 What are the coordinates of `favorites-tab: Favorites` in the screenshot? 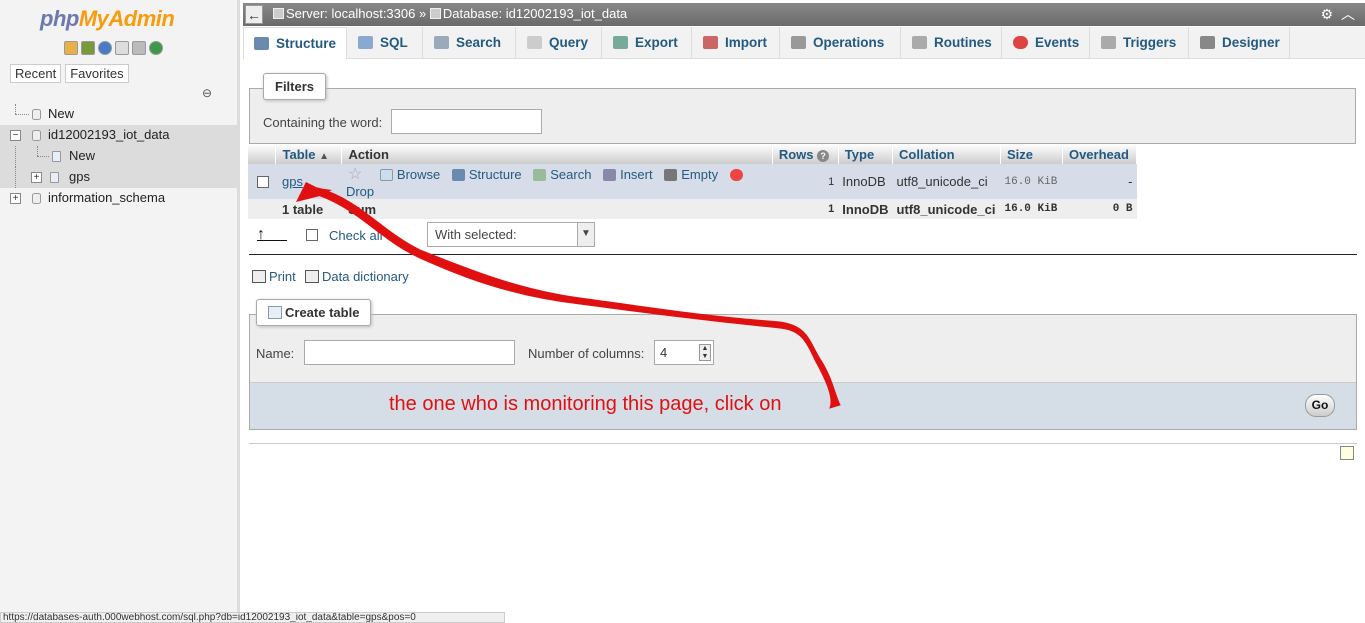 It's located at (97, 73).